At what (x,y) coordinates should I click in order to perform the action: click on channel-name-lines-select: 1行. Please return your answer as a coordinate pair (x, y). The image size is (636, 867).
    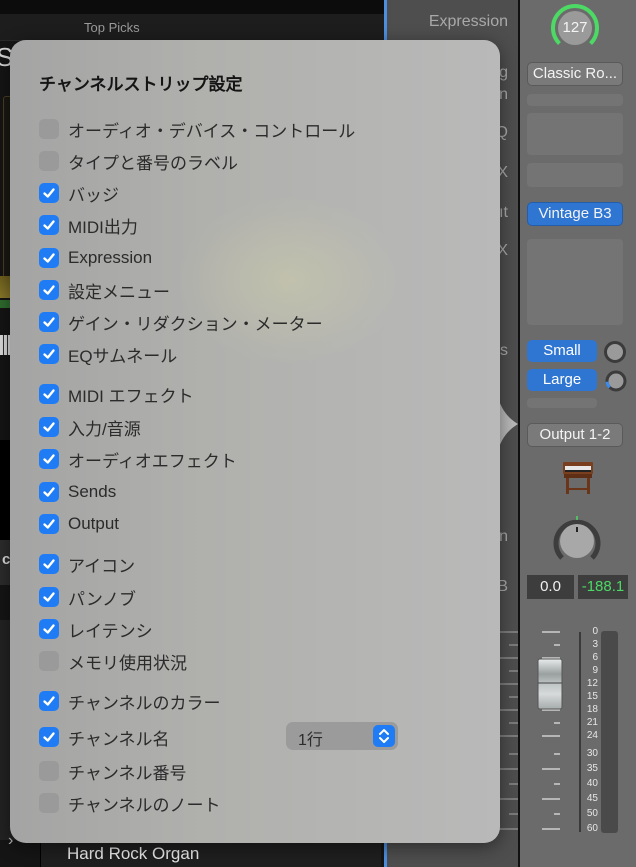
    Looking at the image, I should click on (342, 736).